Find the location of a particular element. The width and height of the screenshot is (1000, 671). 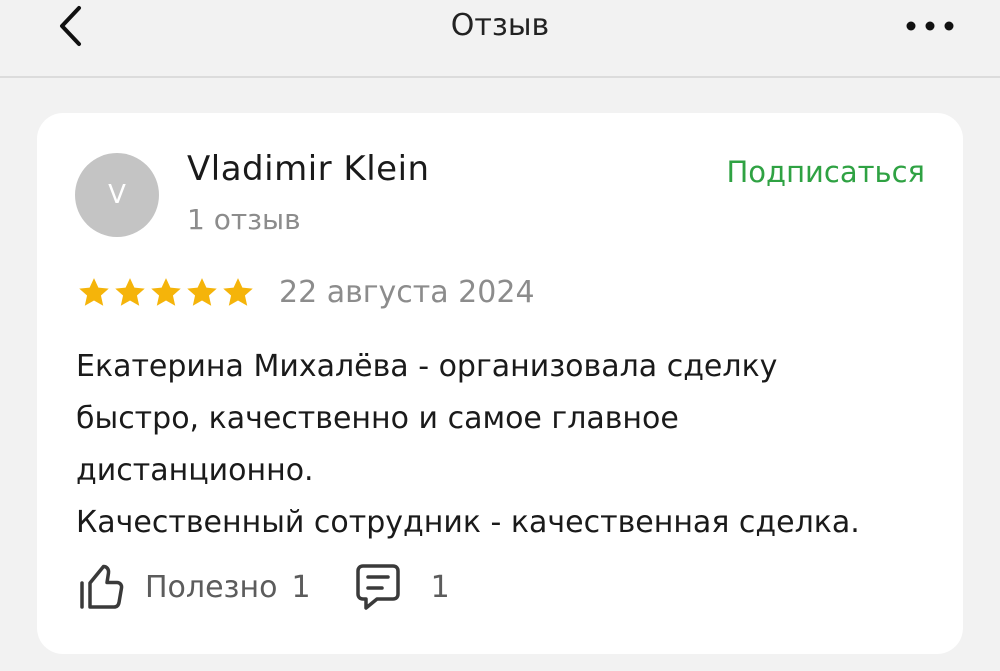

page-title: Отзыв is located at coordinates (500, 25).